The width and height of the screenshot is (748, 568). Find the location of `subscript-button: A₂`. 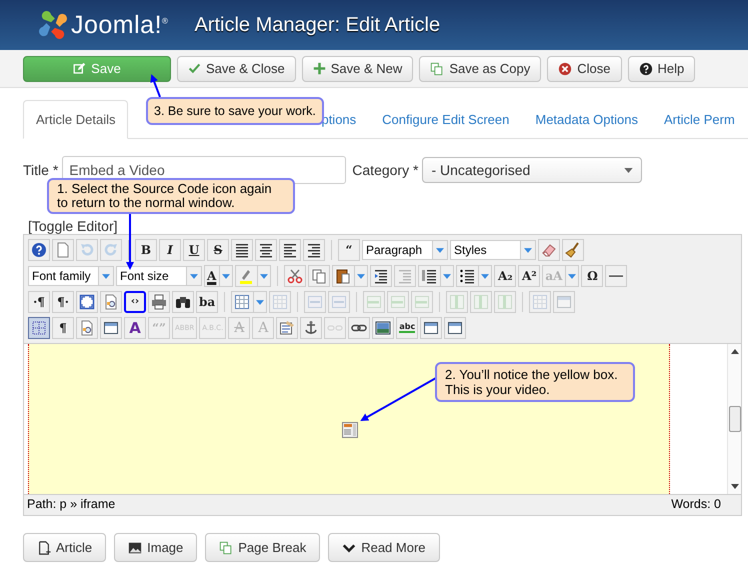

subscript-button: A₂ is located at coordinates (505, 276).